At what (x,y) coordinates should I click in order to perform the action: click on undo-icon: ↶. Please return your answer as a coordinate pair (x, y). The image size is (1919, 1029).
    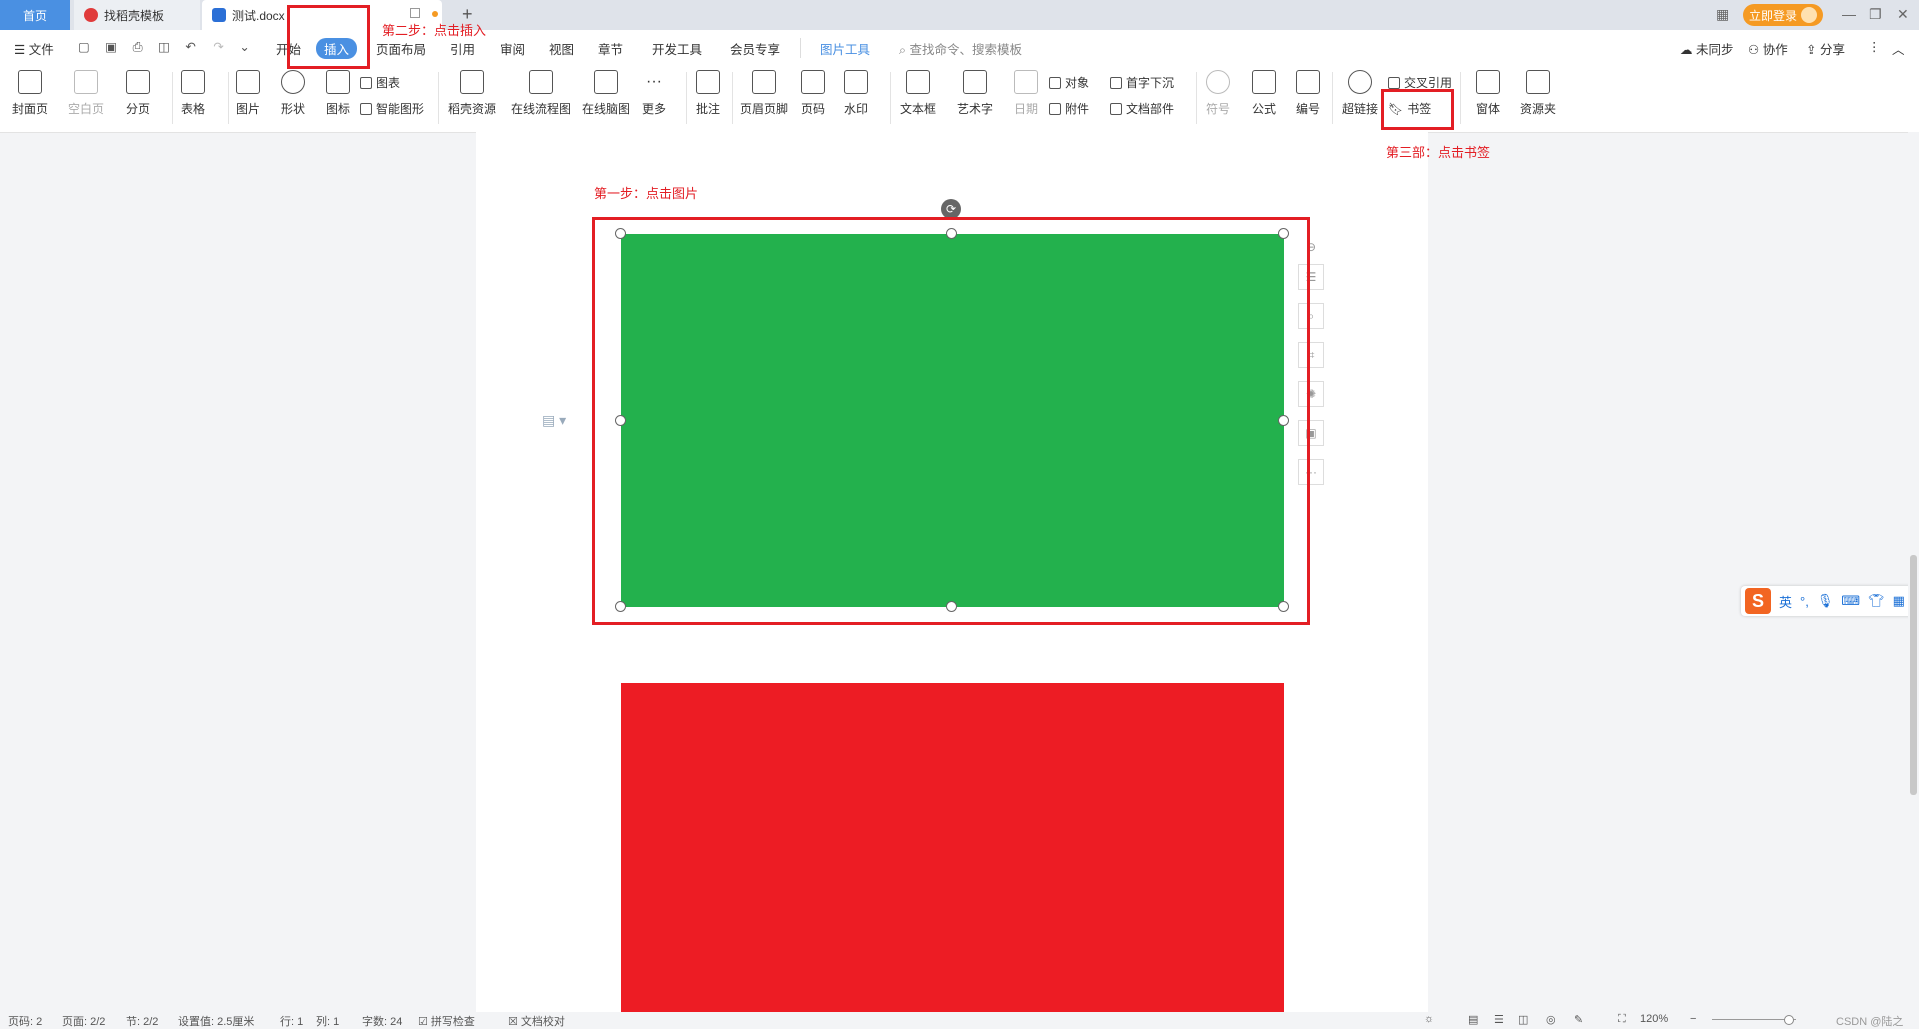
    Looking at the image, I should click on (190, 47).